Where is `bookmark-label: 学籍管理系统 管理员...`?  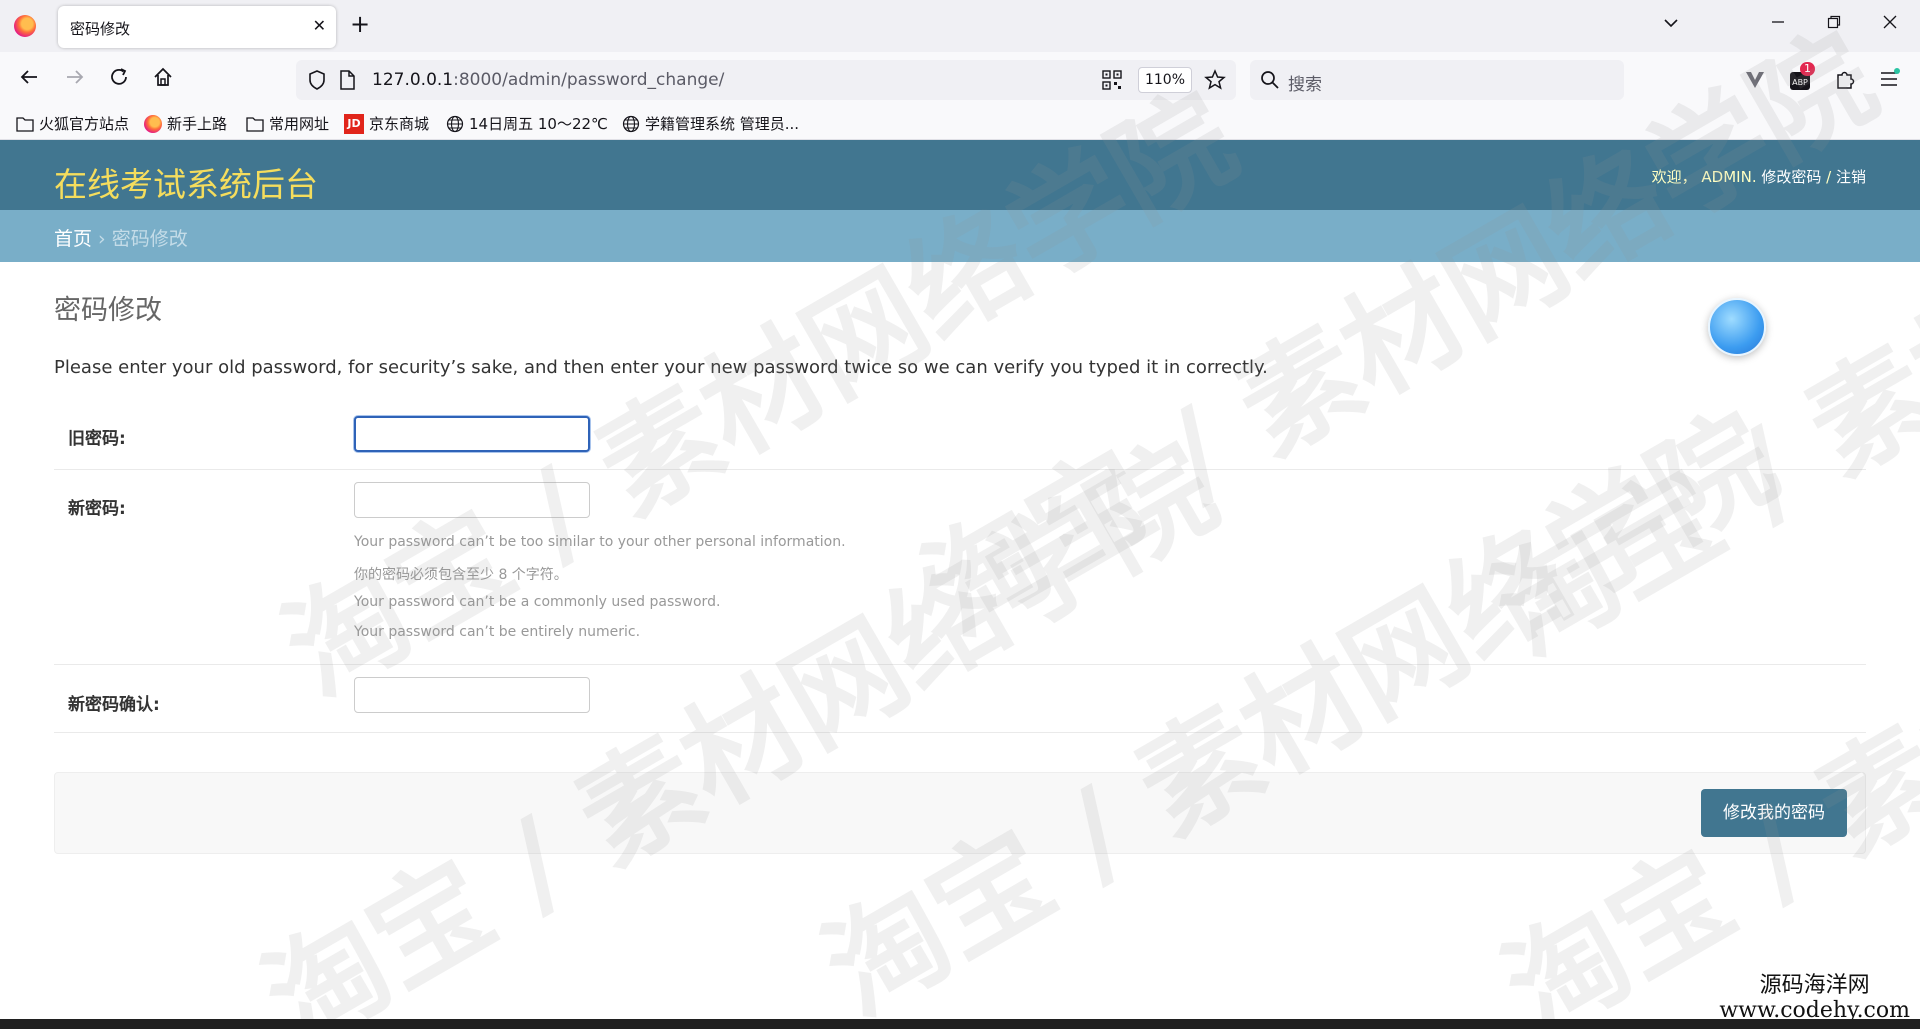 bookmark-label: 学籍管理系统 管理员... is located at coordinates (722, 124).